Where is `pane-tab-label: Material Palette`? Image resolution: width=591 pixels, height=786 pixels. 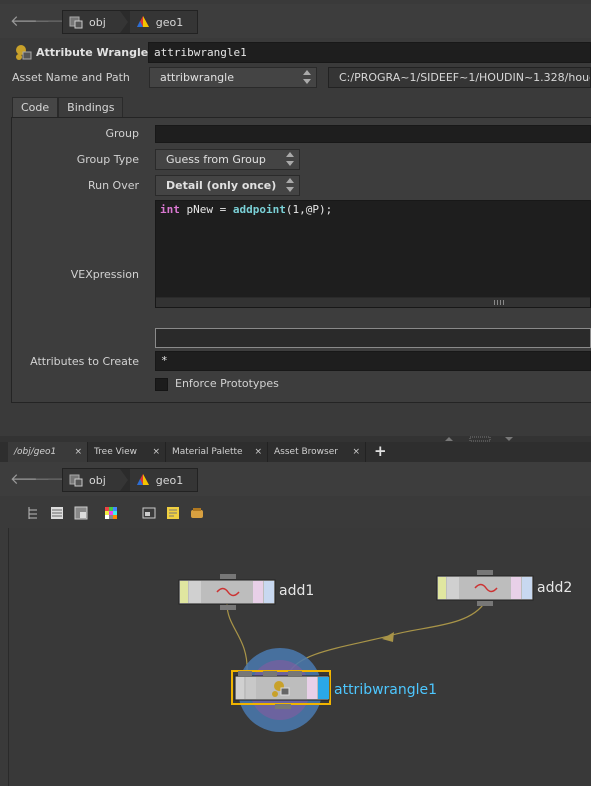 pane-tab-label: Material Palette is located at coordinates (207, 452).